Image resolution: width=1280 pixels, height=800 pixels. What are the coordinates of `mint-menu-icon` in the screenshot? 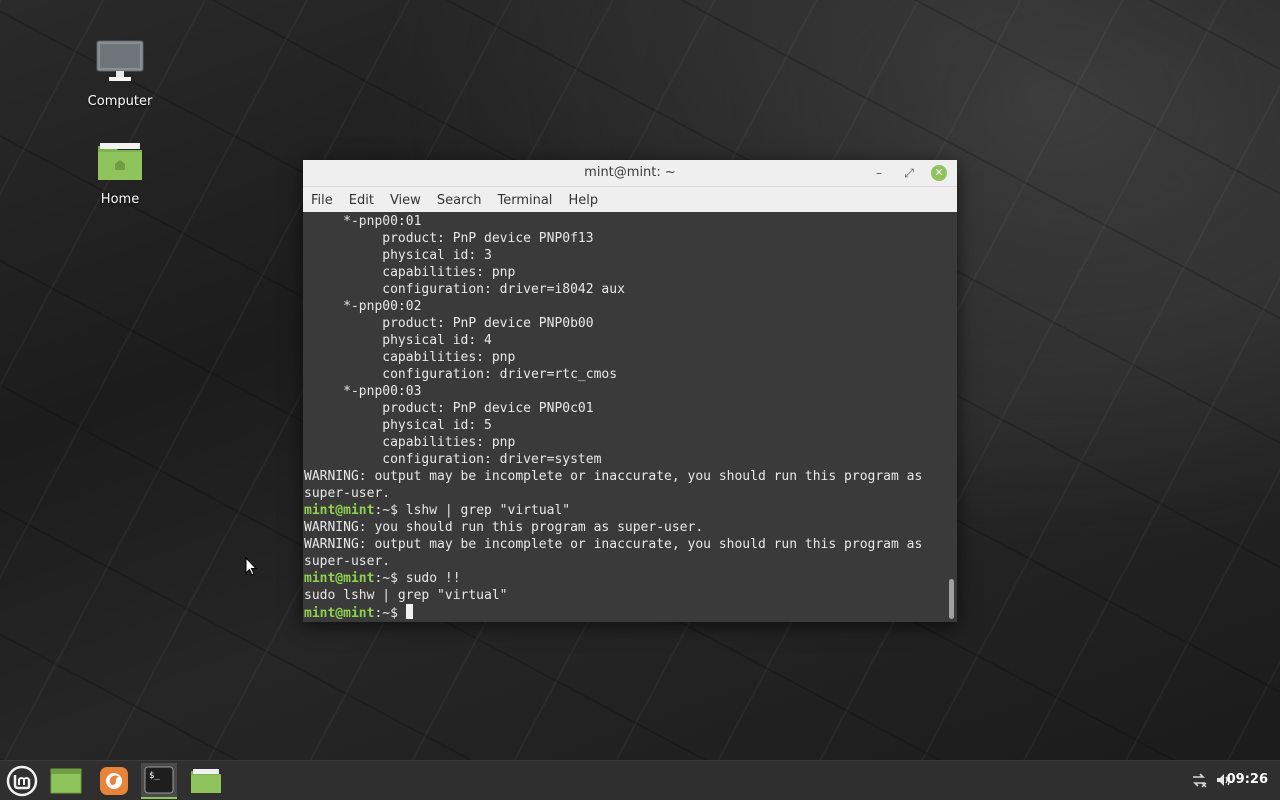 It's located at (22, 781).